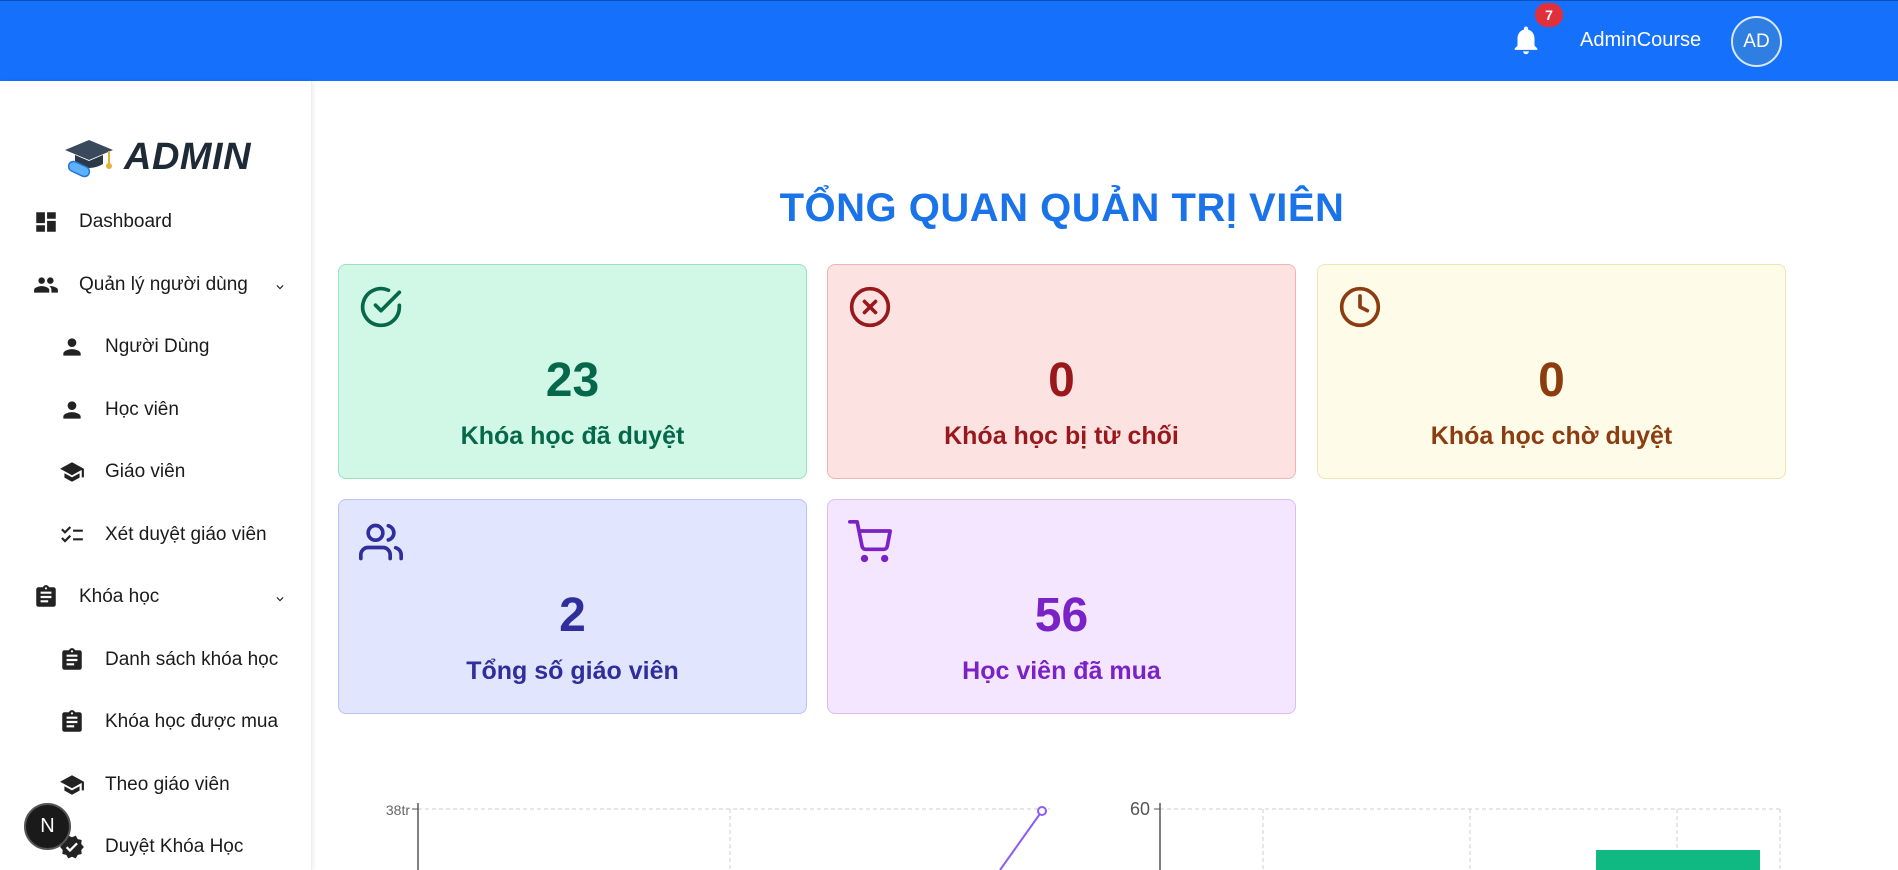 This screenshot has width=1898, height=870. I want to click on sidebar-item-label: Duyệt Khóa Học, so click(174, 846).